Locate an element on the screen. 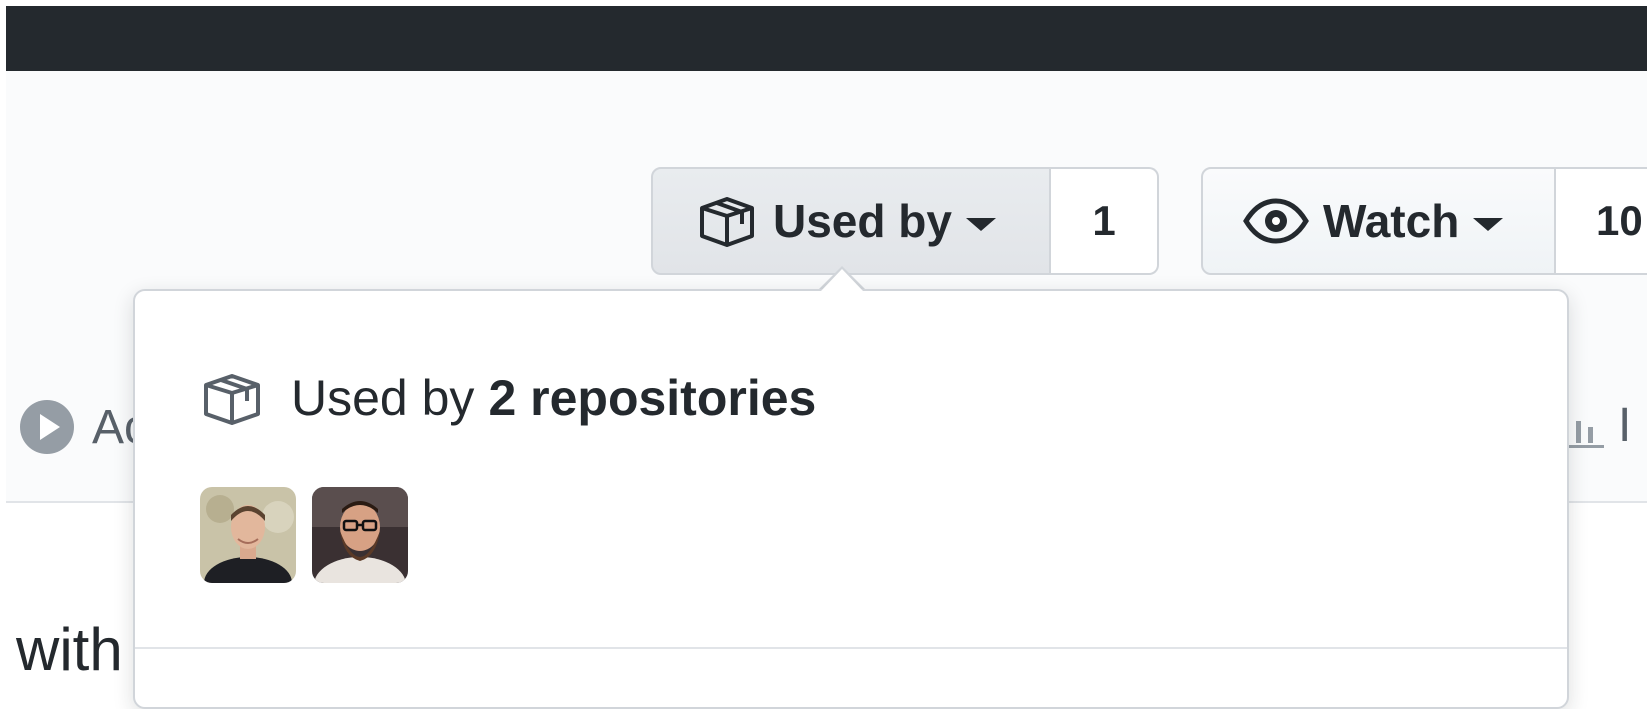 Image resolution: width=1647 pixels, height=709 pixels. used-by-button: Used by is located at coordinates (851, 221).